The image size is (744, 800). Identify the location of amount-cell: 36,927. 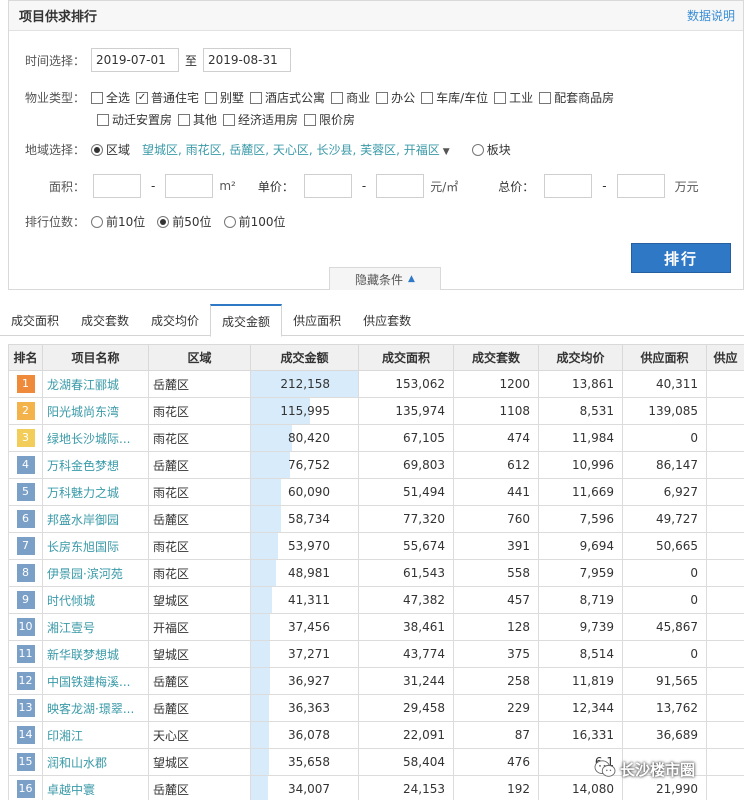
(304, 681).